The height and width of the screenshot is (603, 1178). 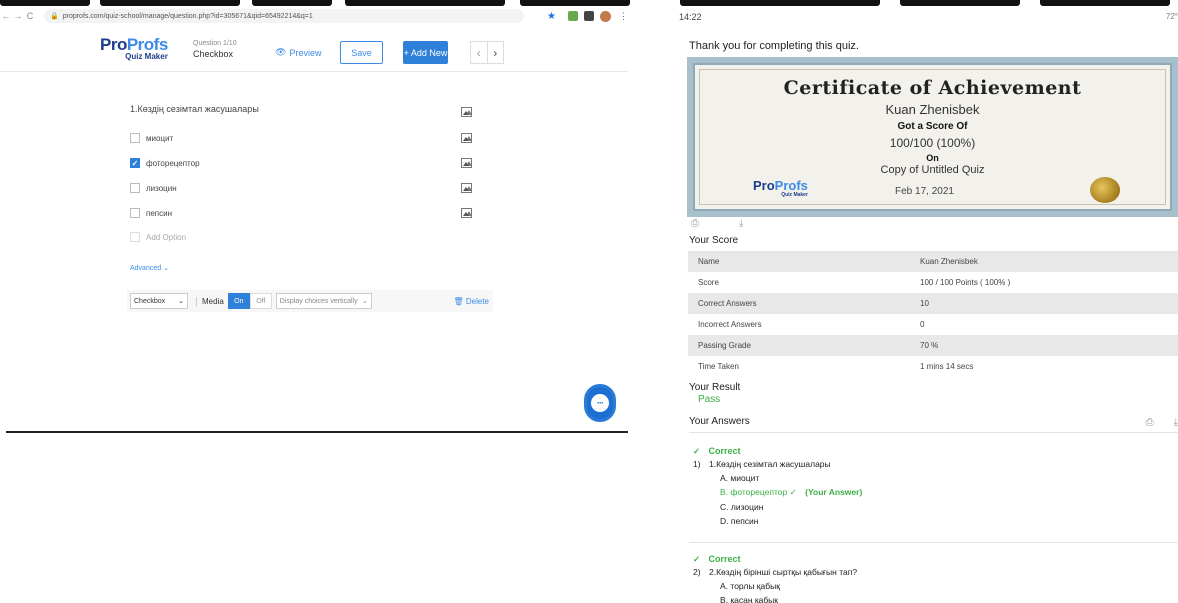 I want to click on certificate-quiz-name: Copy of Untitled Quiz, so click(x=932, y=170).